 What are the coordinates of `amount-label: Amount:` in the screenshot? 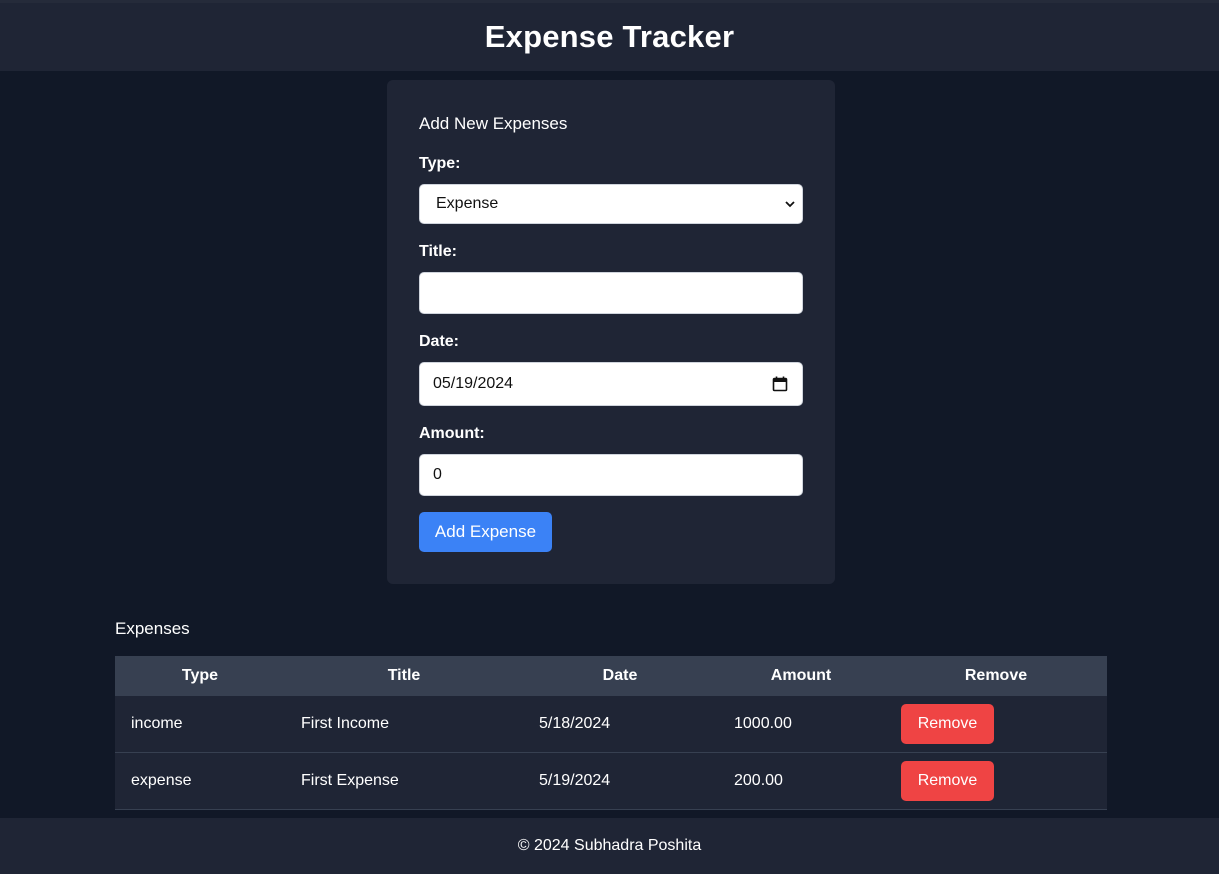 It's located at (452, 433).